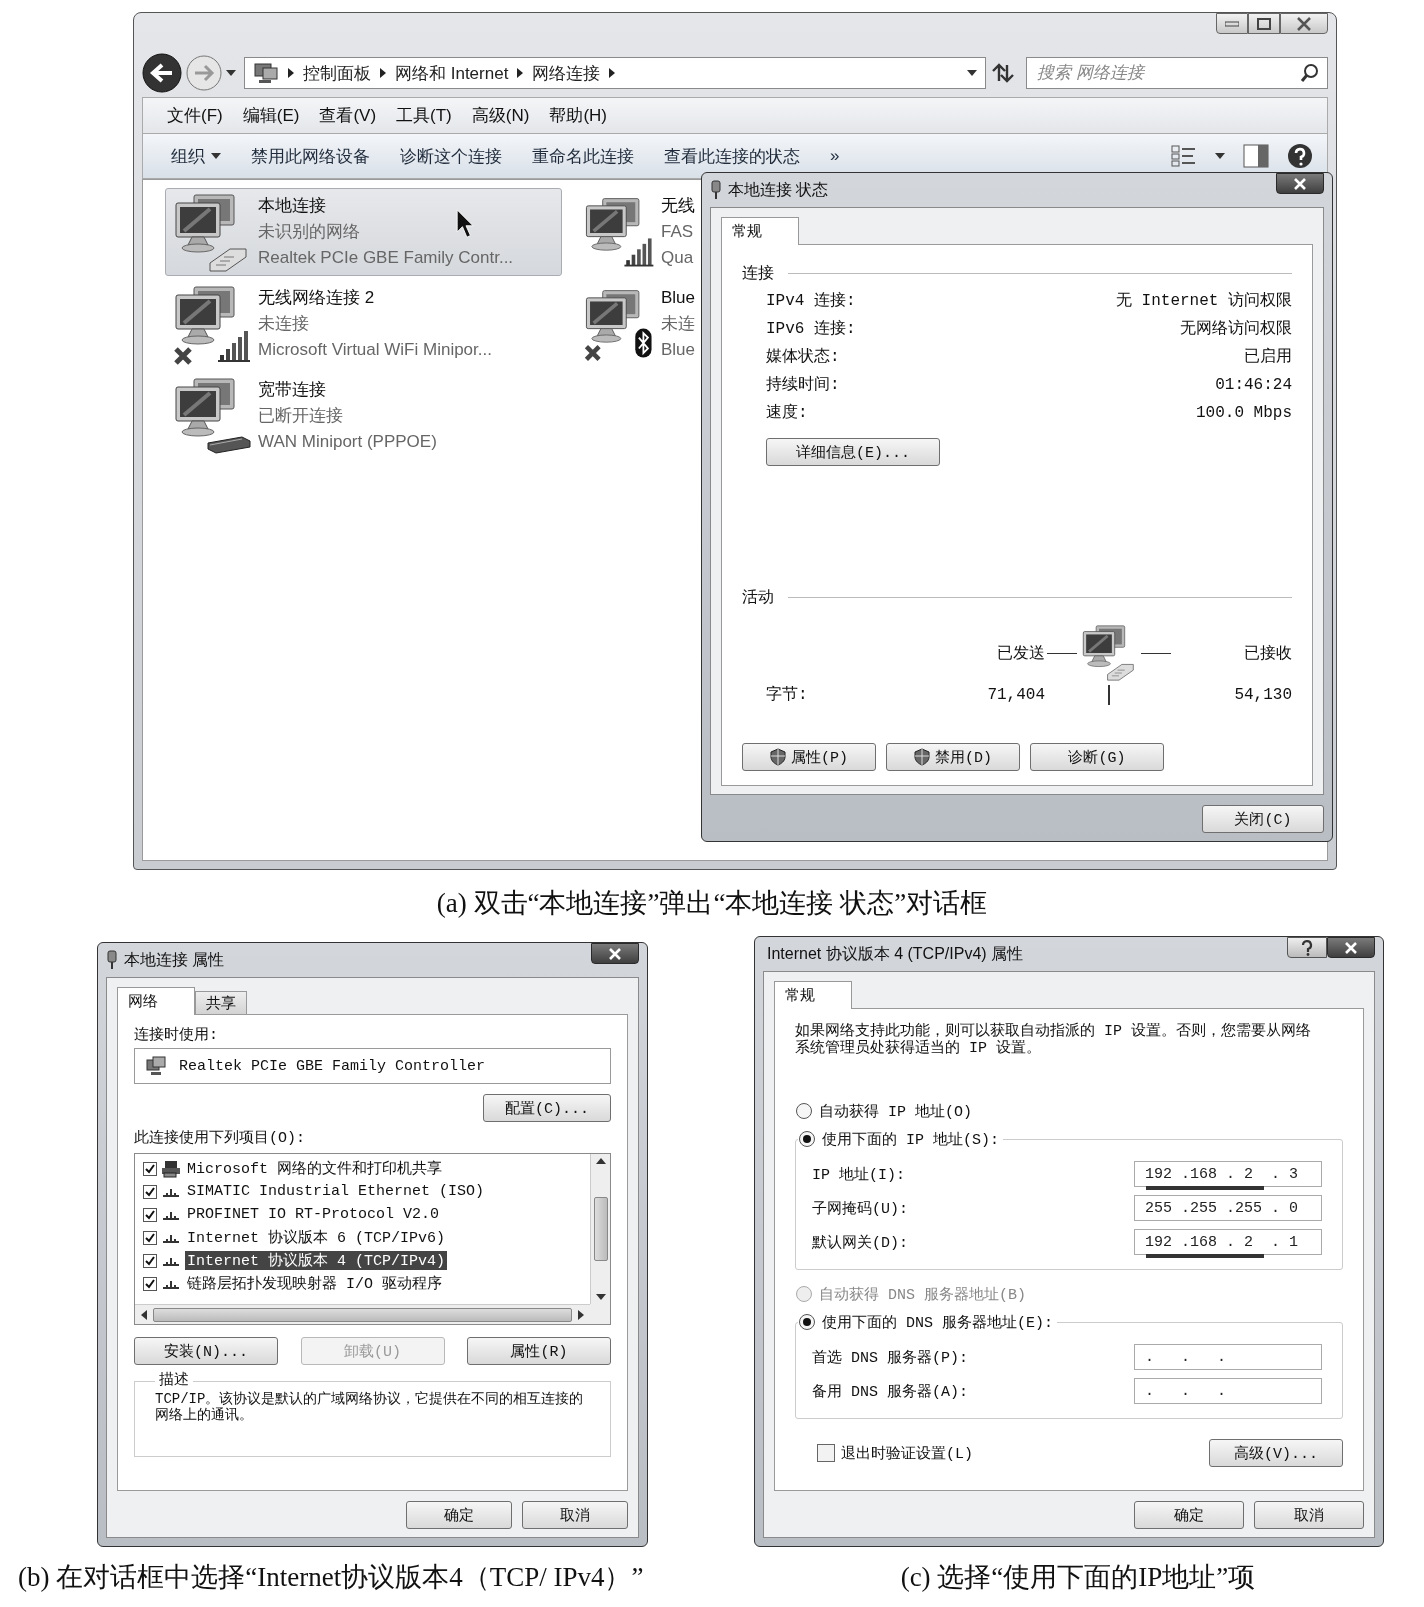 This screenshot has width=1424, height=1607. What do you see at coordinates (835, 156) in the screenshot?
I see `more-button: »` at bounding box center [835, 156].